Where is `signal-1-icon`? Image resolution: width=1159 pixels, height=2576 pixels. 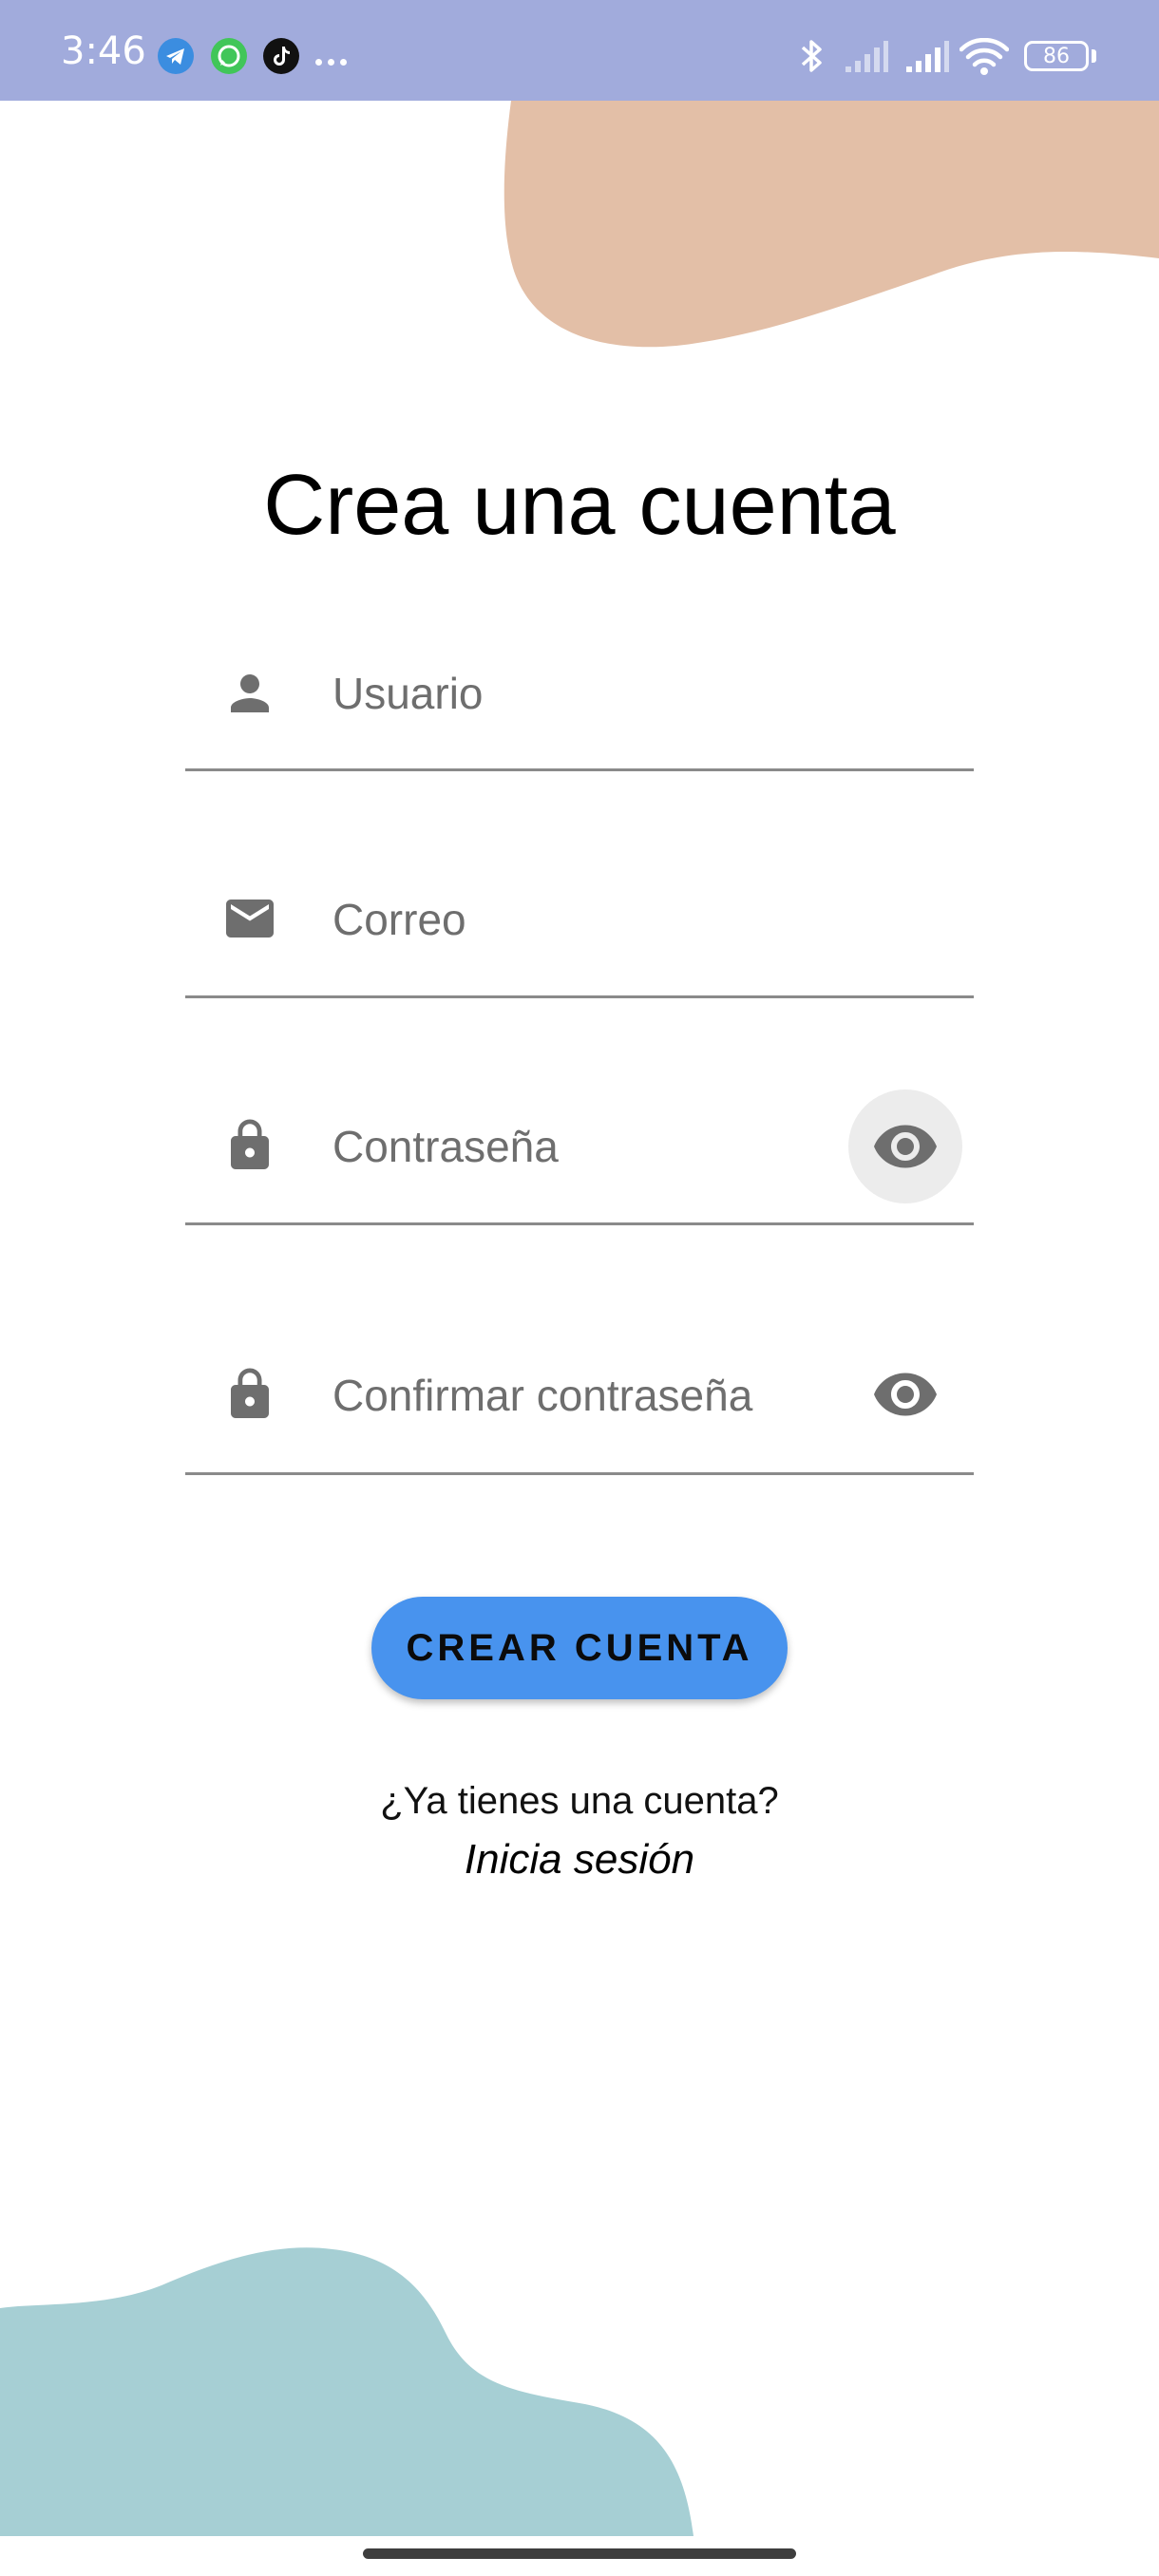 signal-1-icon is located at coordinates (866, 59).